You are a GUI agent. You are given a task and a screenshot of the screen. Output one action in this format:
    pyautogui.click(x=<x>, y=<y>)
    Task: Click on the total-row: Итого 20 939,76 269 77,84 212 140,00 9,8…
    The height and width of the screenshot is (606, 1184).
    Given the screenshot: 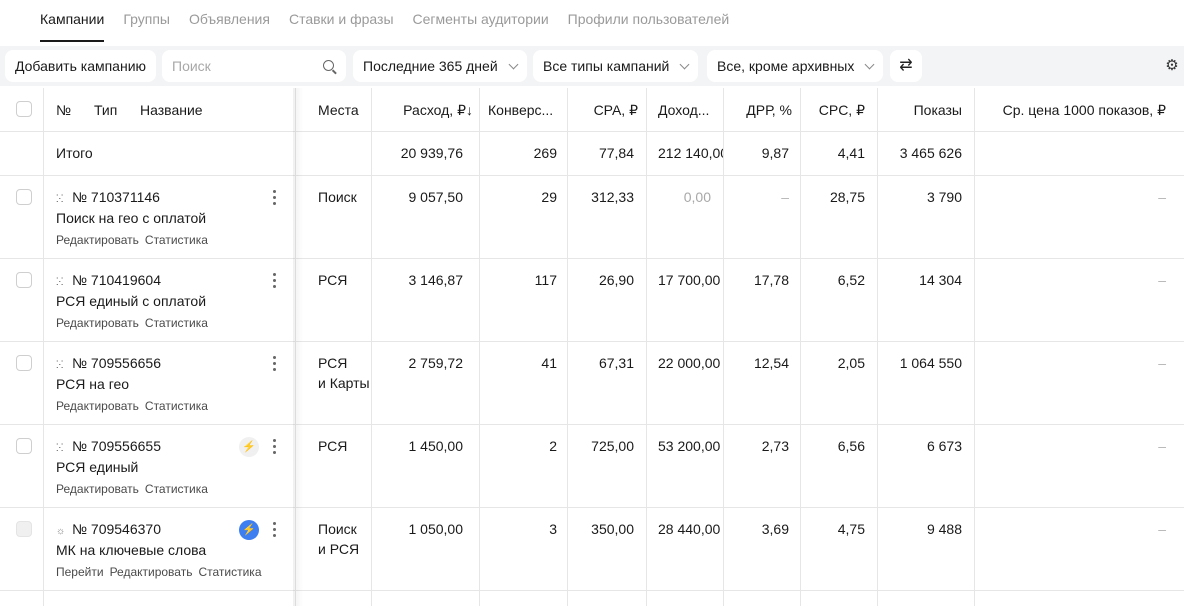 What is the action you would take?
    pyautogui.click(x=592, y=154)
    